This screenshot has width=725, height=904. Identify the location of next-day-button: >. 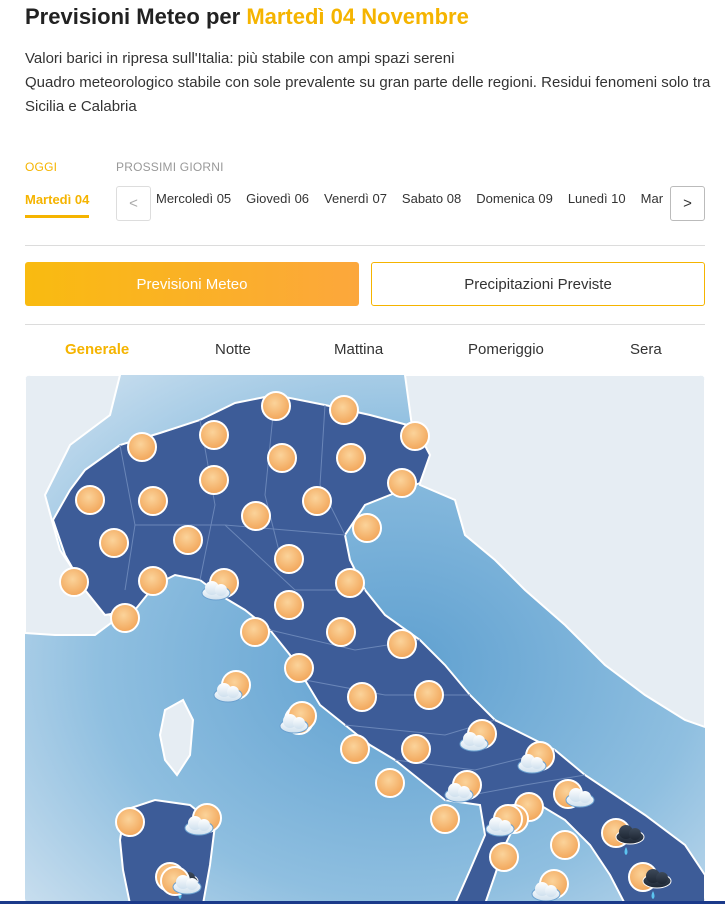
(687, 203).